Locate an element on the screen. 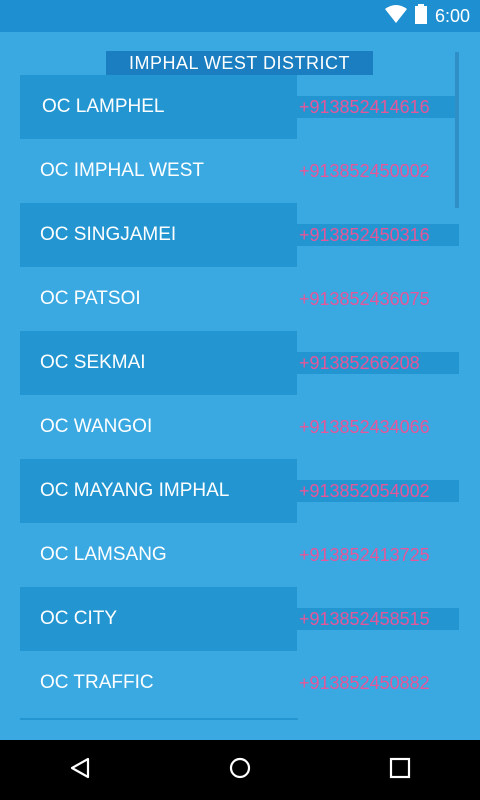 The image size is (480, 800). list-item: OC LAMPHEL +913852414616 is located at coordinates (240, 107).